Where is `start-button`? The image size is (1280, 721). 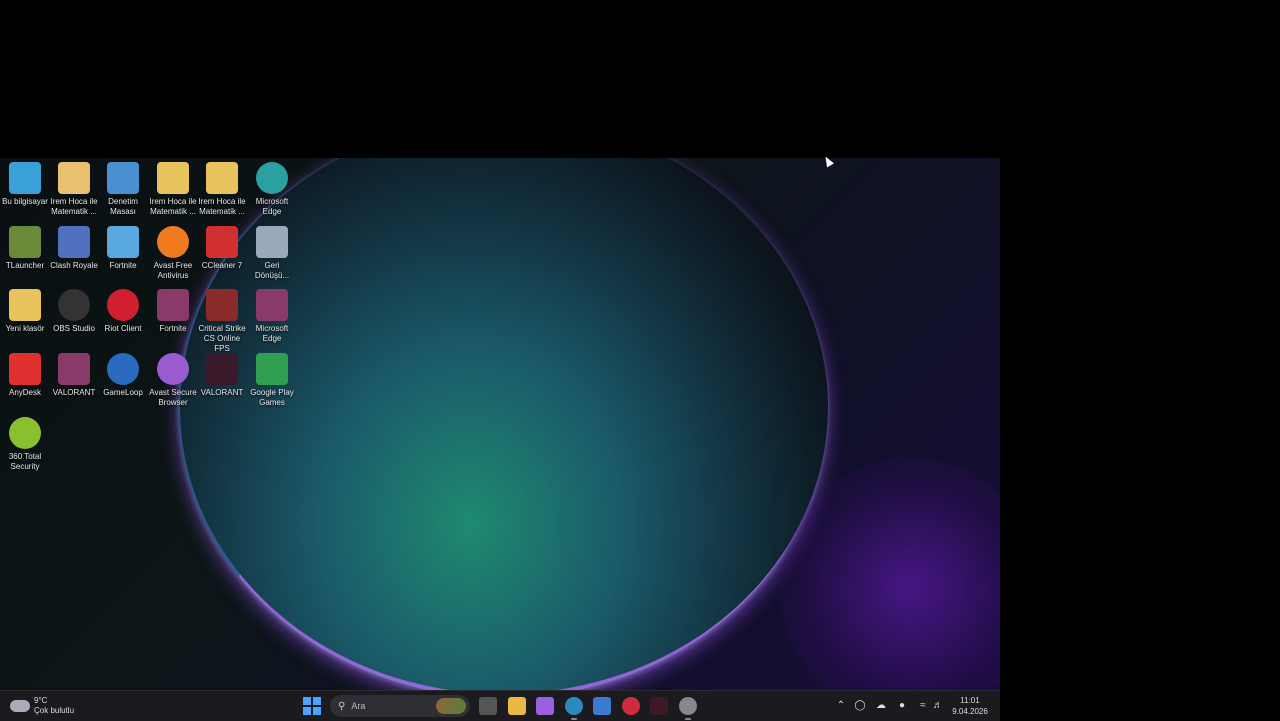 start-button is located at coordinates (312, 706).